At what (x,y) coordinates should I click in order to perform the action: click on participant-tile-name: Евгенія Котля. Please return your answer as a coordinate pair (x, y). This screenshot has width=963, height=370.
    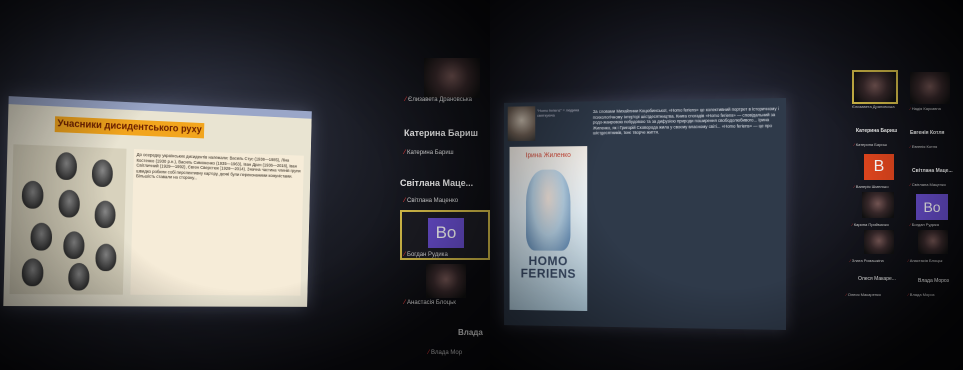
    Looking at the image, I should click on (927, 133).